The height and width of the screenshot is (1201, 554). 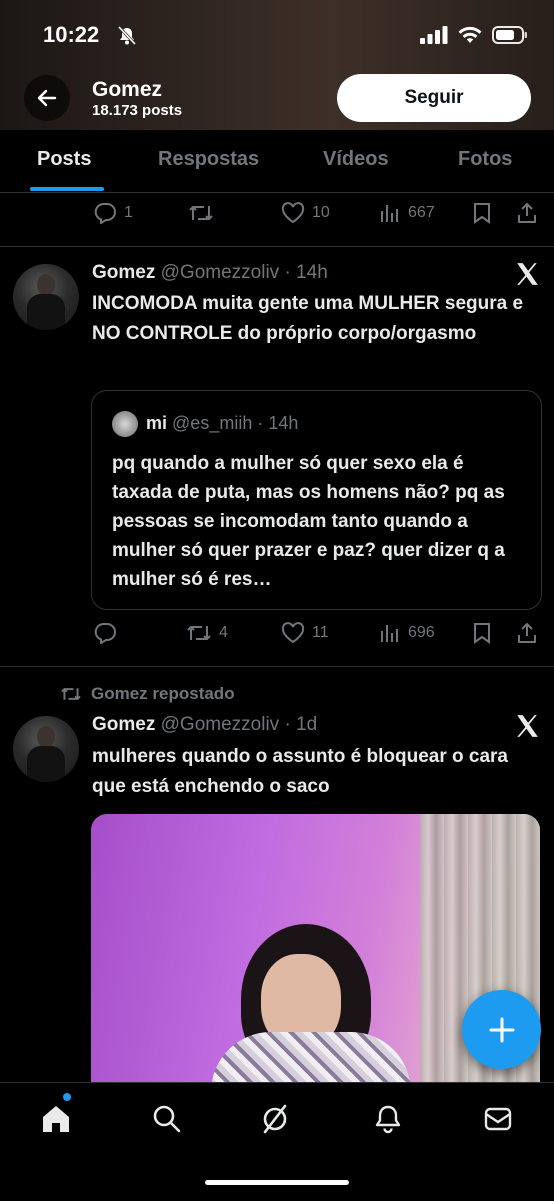 What do you see at coordinates (421, 632) in the screenshot?
I see `view-count: 696` at bounding box center [421, 632].